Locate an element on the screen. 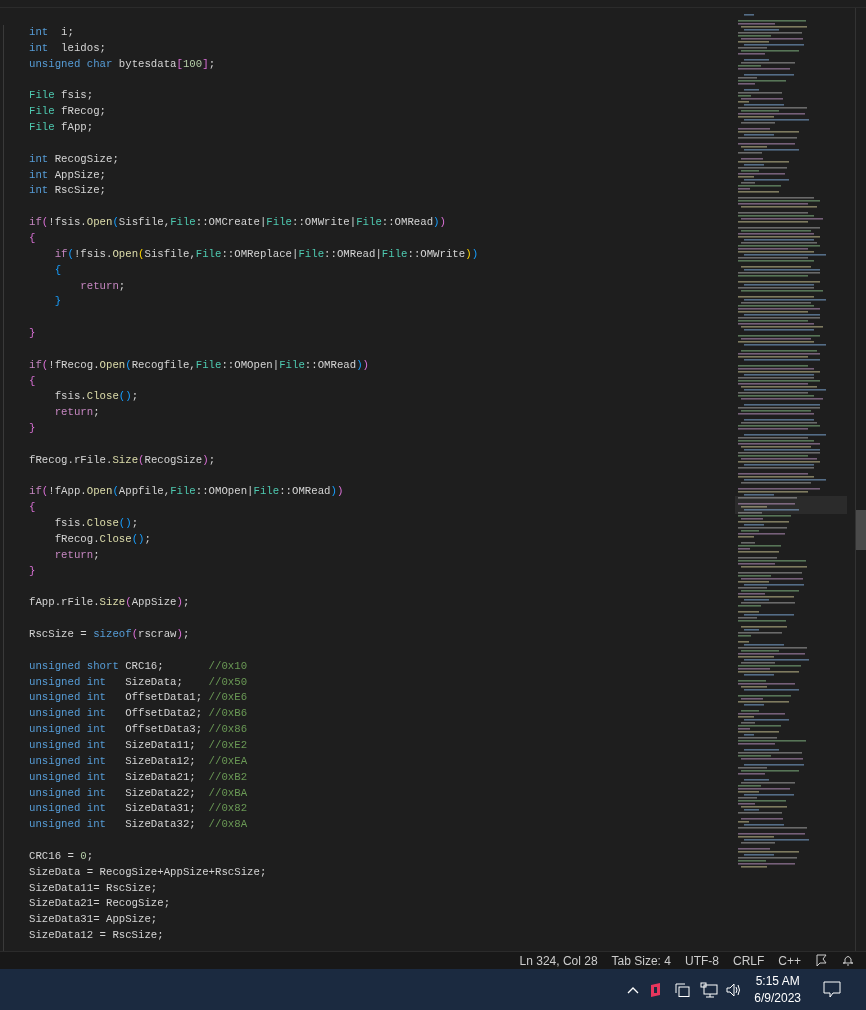 Image resolution: width=866 pixels, height=1010 pixels. windows-icon is located at coordinates (683, 989).